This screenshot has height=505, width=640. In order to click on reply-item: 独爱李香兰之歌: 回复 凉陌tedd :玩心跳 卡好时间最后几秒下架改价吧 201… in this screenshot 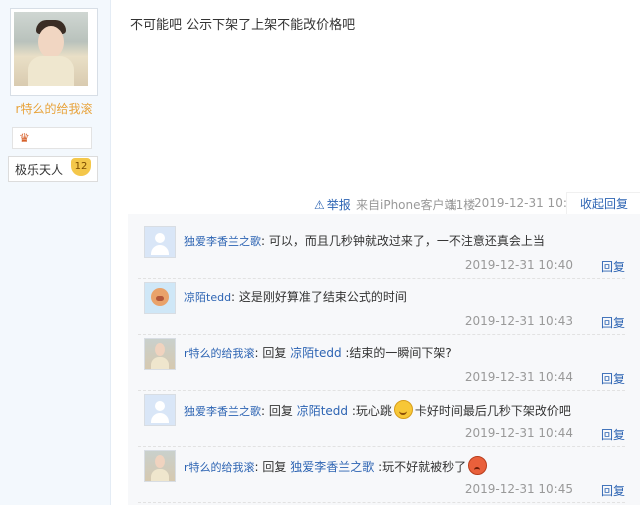, I will do `click(381, 418)`.